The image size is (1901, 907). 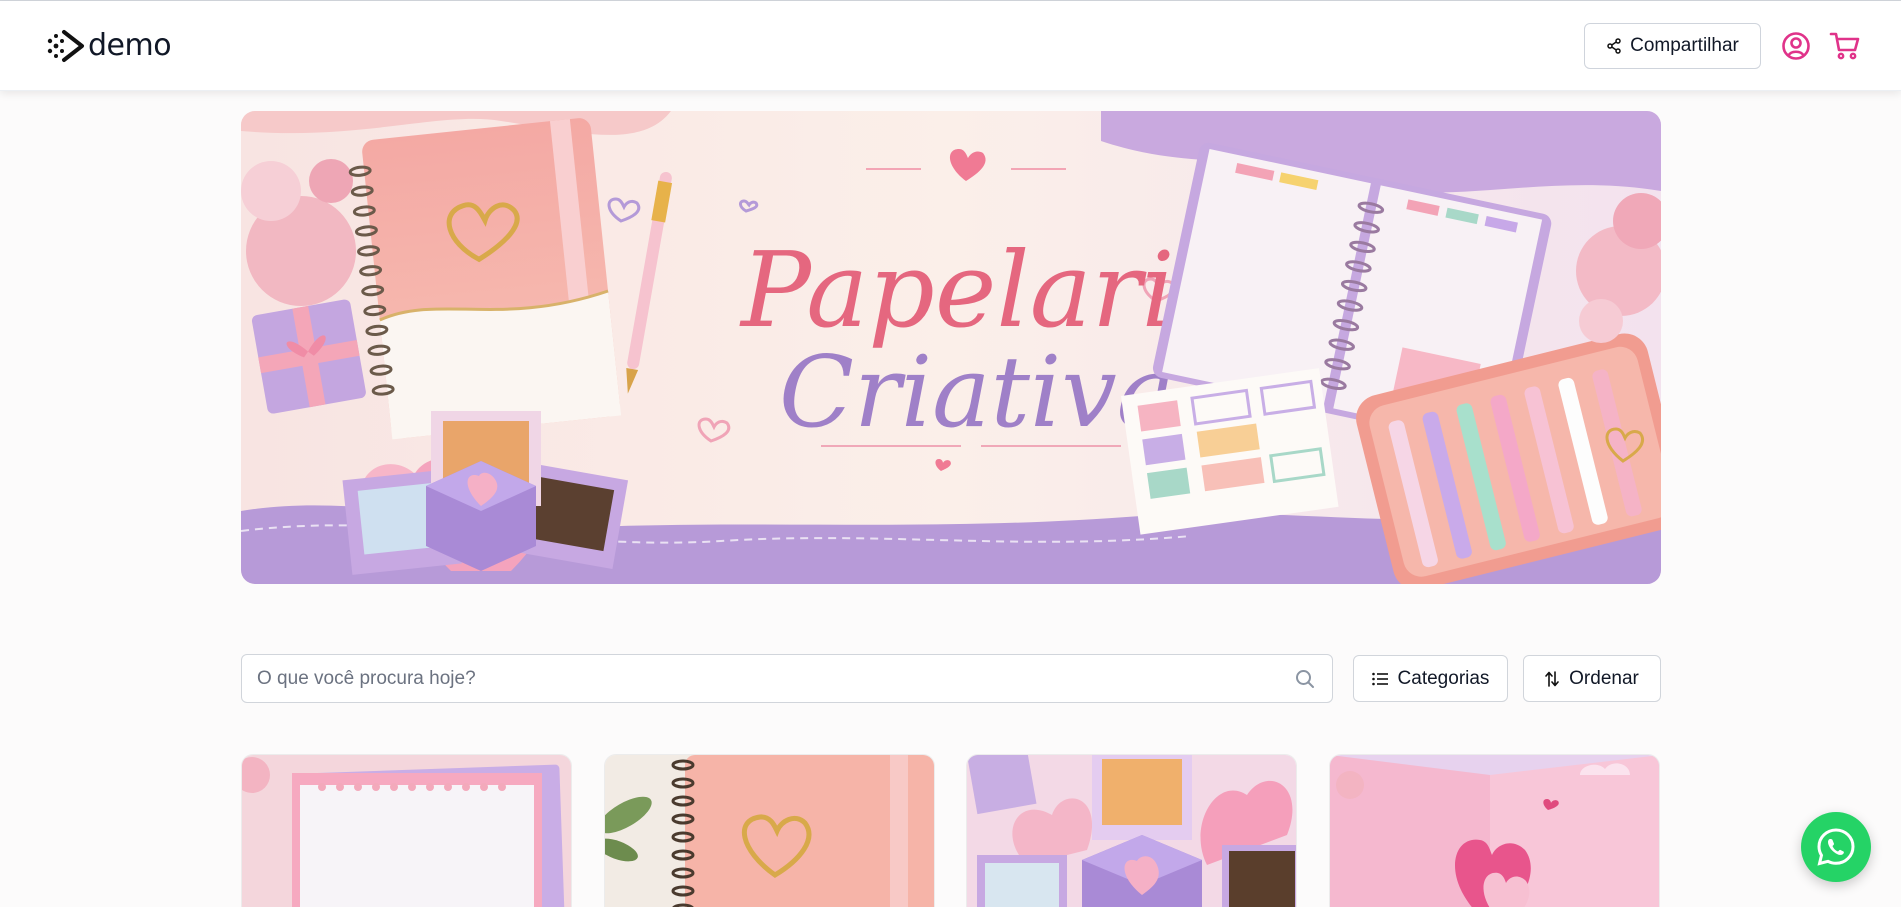 I want to click on sort-button: Ordenar, so click(x=1592, y=678).